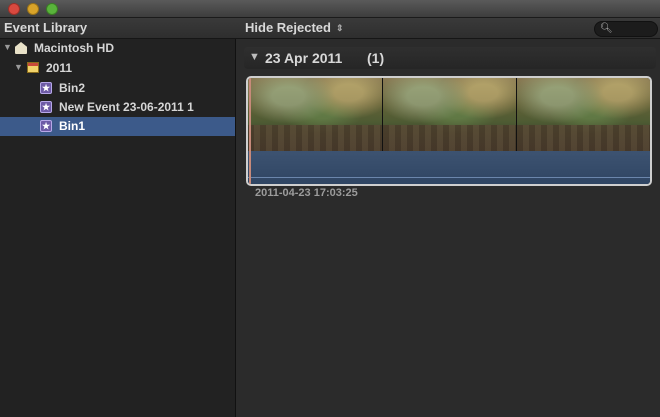 Image resolution: width=660 pixels, height=417 pixels. Describe the element at coordinates (450, 58) in the screenshot. I see `date-group-header: ▼ 23 Apr 2011 (1)` at that location.